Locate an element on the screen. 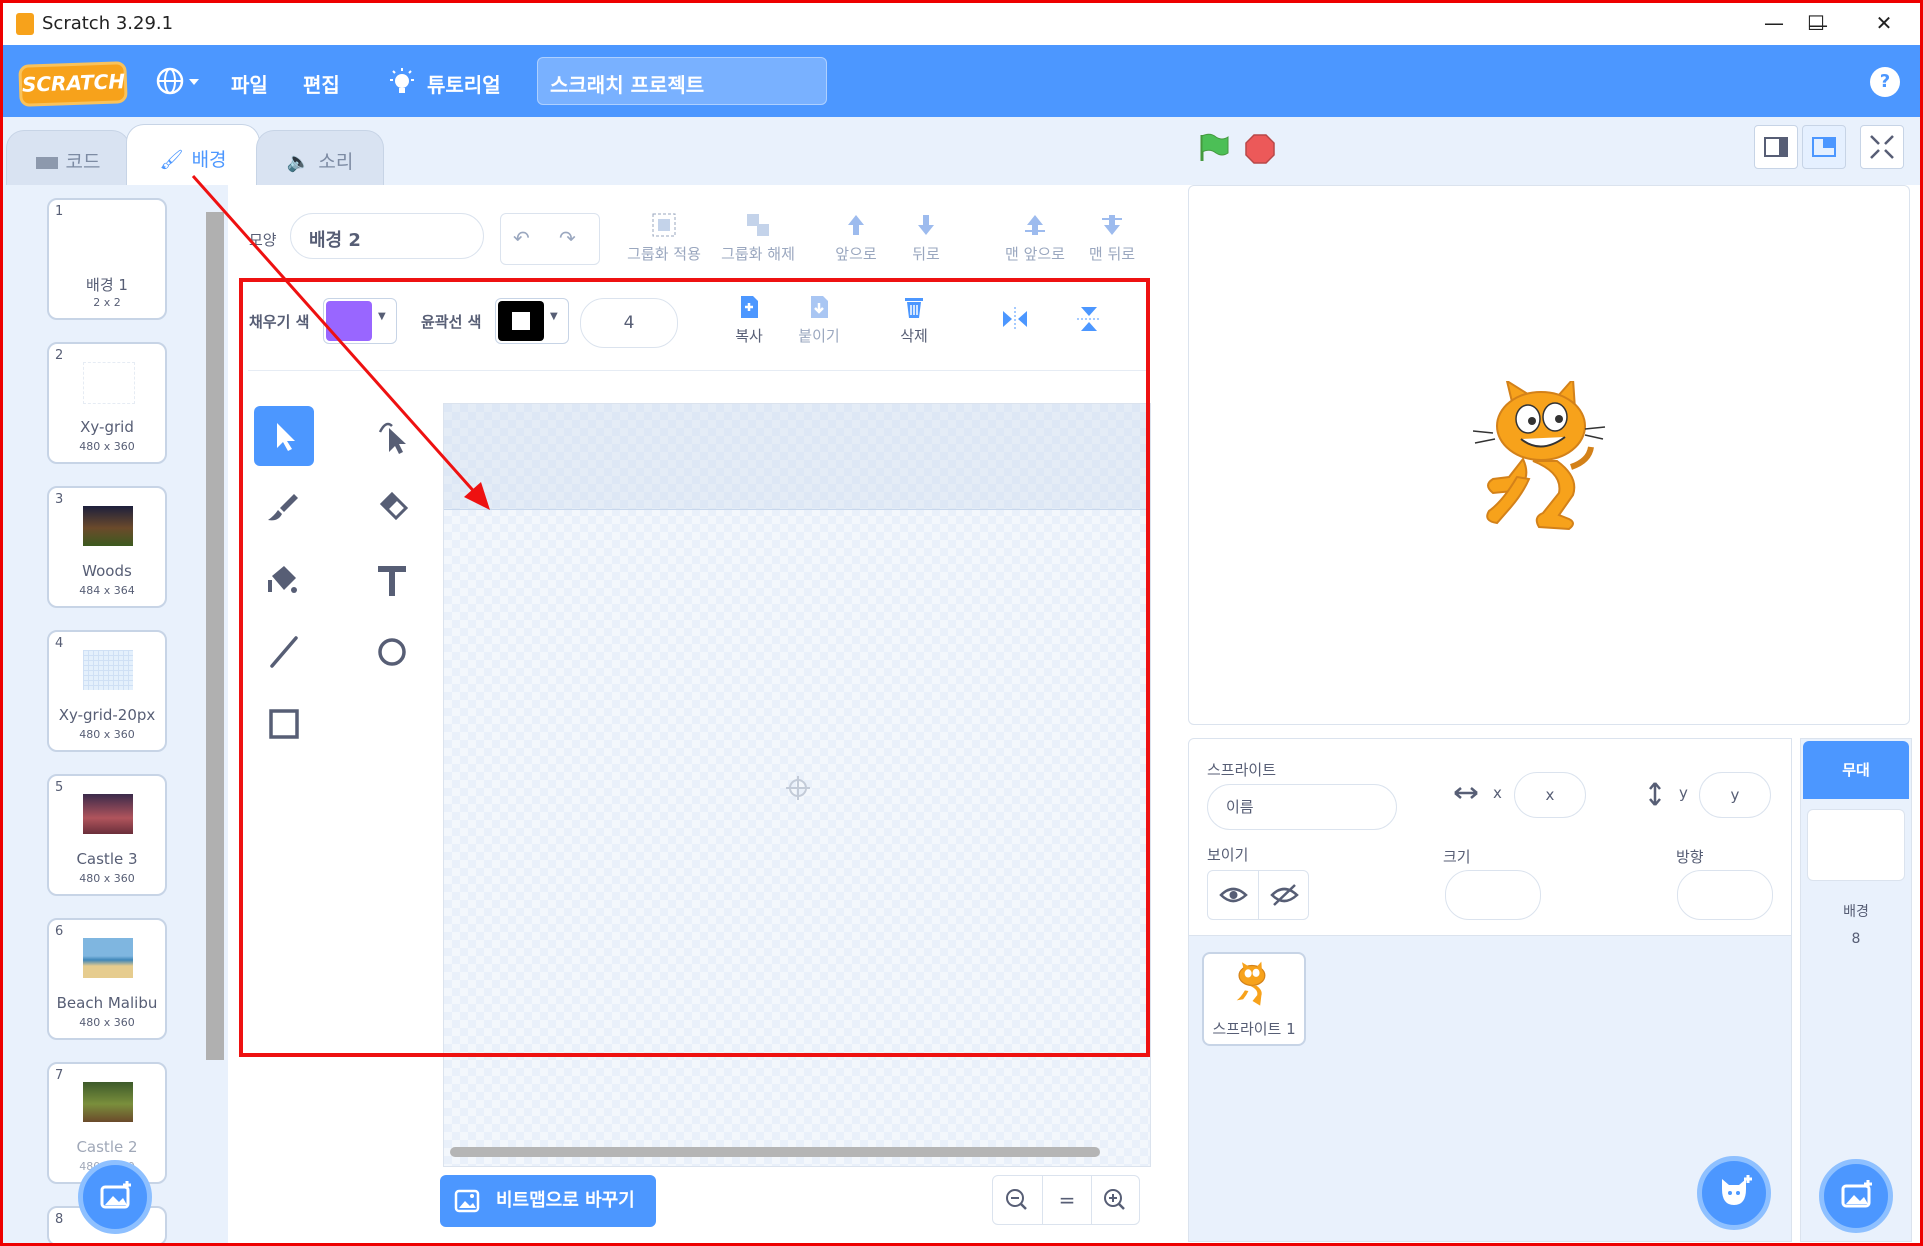 The height and width of the screenshot is (1246, 1923). visibility-toggle is located at coordinates (1258, 895).